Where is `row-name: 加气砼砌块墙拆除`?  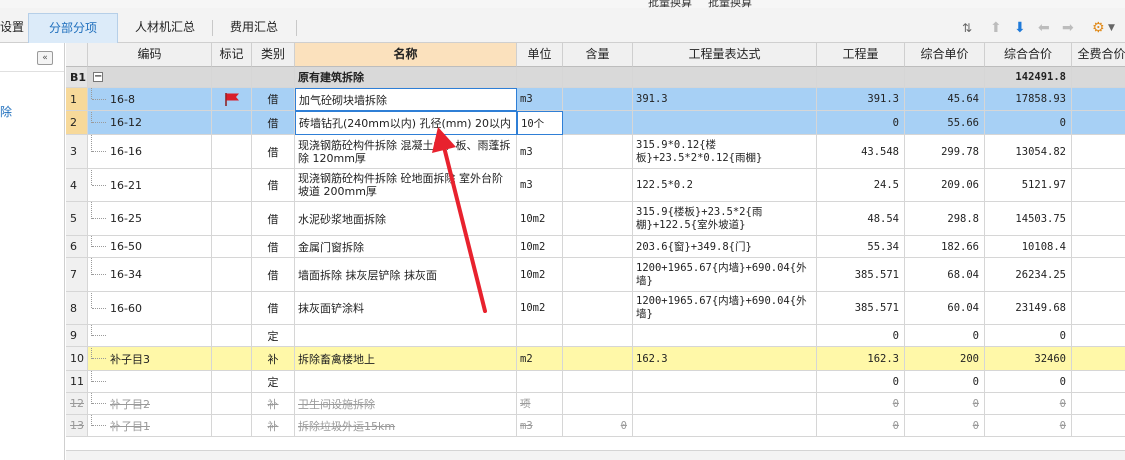
row-name: 加气砼砌块墙拆除 is located at coordinates (406, 99).